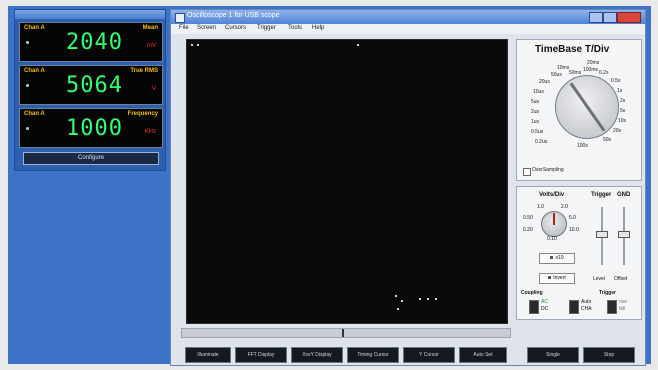 This screenshot has height=370, width=658. Describe the element at coordinates (624, 234) in the screenshot. I see `offset-slider` at that location.